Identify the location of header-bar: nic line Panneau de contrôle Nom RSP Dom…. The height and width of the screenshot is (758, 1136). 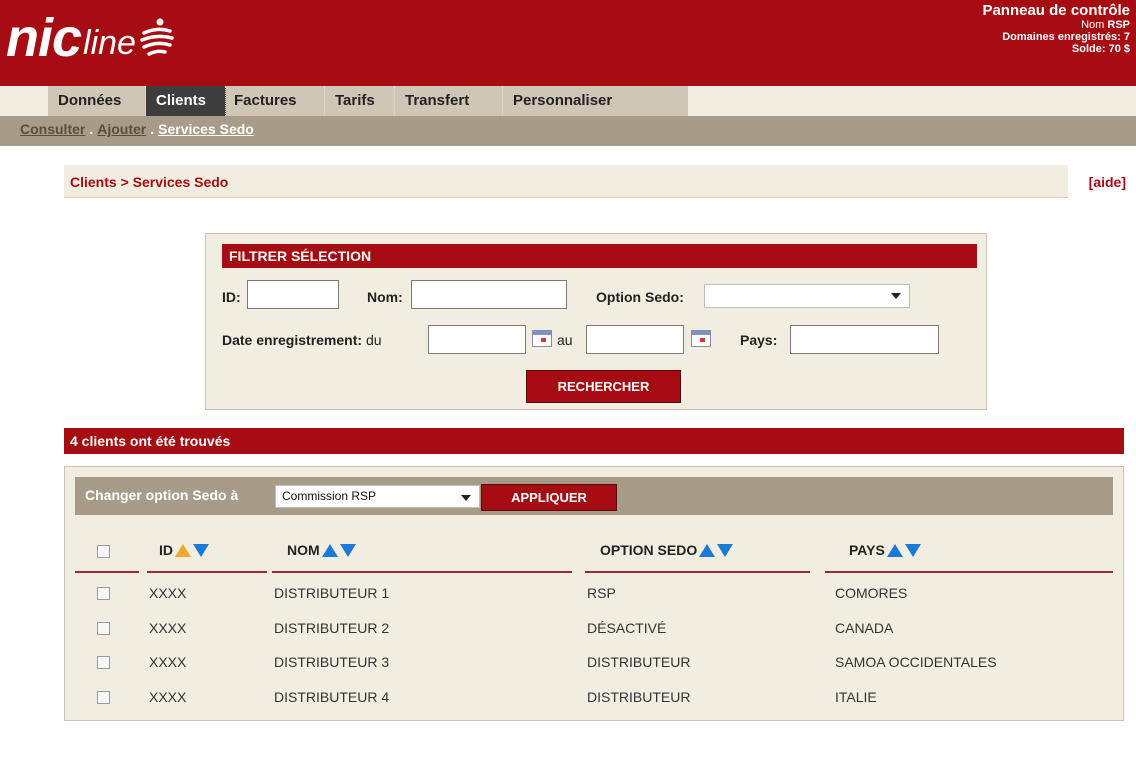
(568, 43).